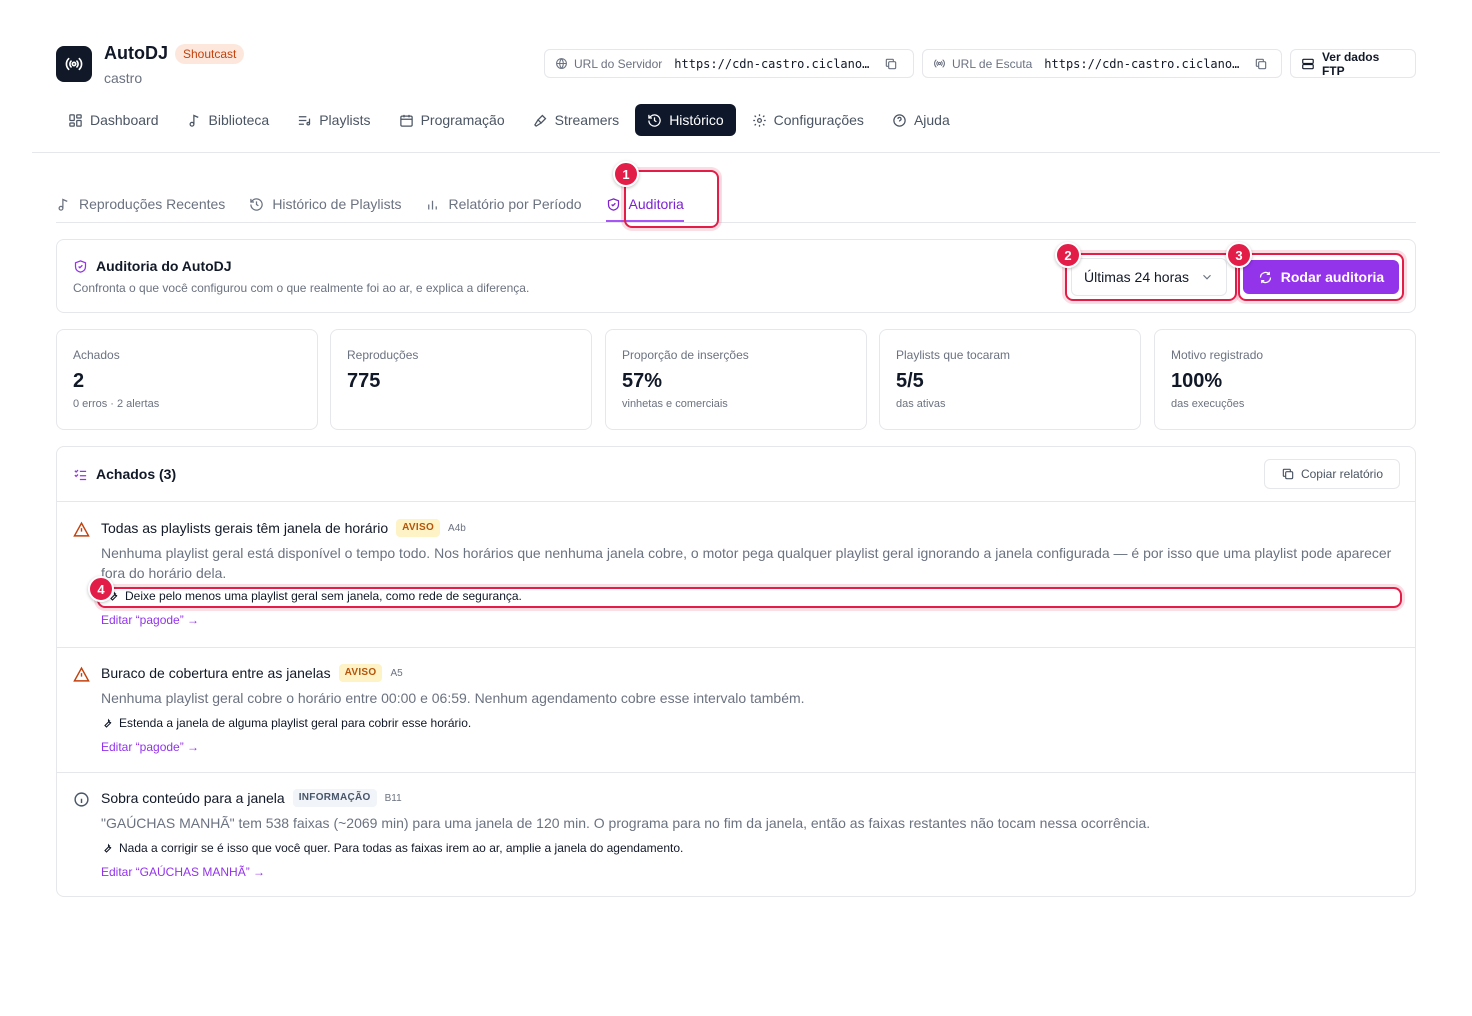 This screenshot has width=1472, height=1016. Describe the element at coordinates (334, 798) in the screenshot. I see `severity-badge: INFORMAÇÃO` at that location.